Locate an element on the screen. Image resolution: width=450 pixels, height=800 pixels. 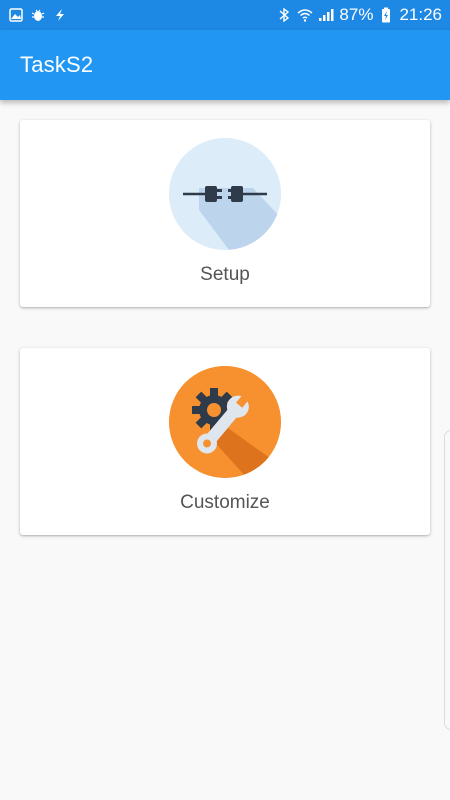
bug-icon is located at coordinates (38, 15).